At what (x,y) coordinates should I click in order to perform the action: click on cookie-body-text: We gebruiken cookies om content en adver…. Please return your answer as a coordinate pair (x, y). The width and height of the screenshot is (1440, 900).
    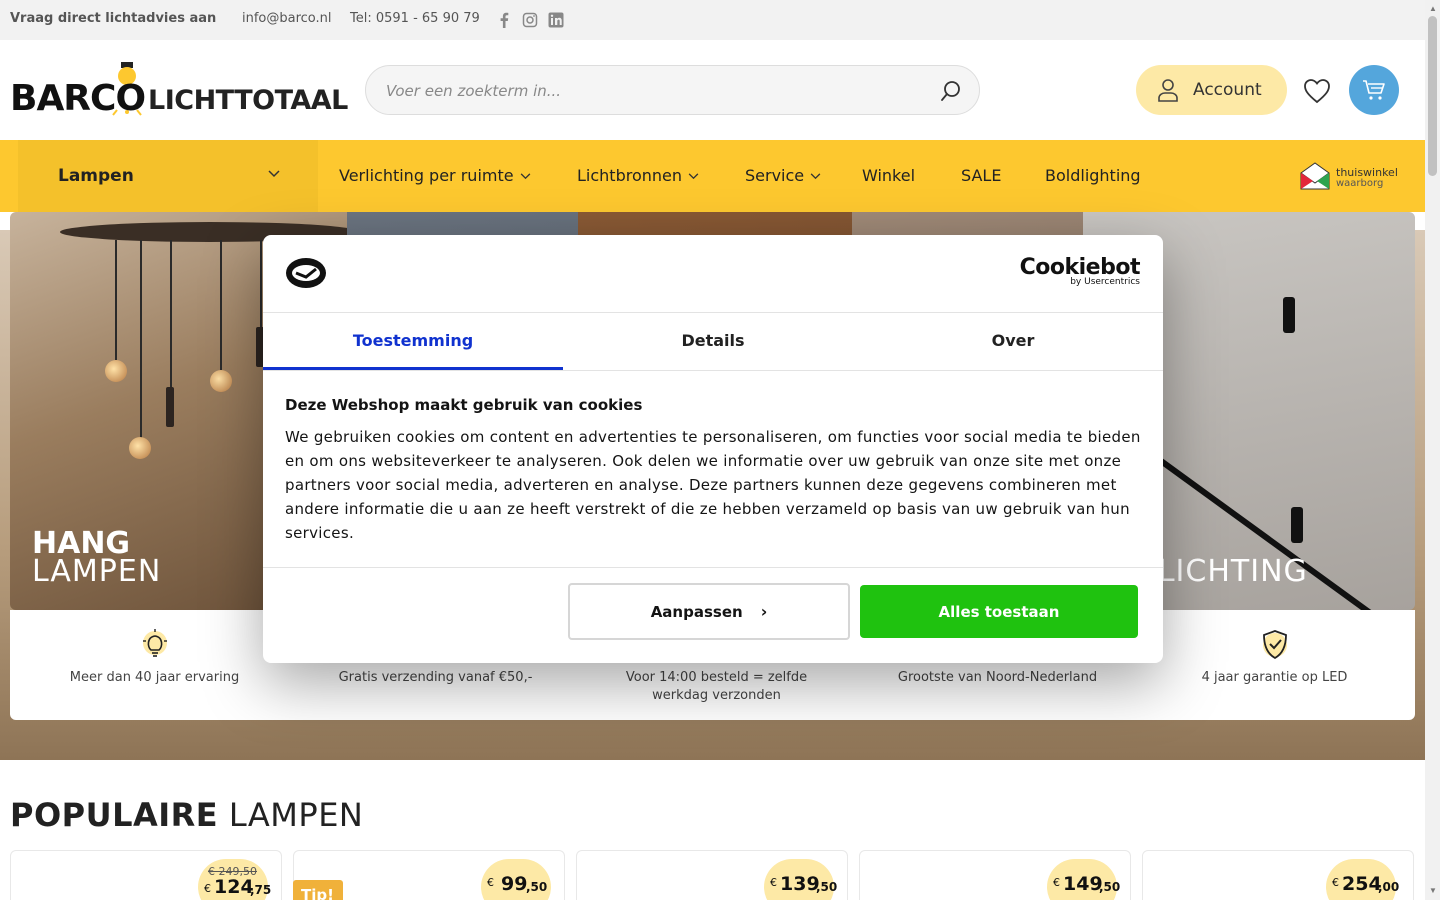
    Looking at the image, I should click on (713, 485).